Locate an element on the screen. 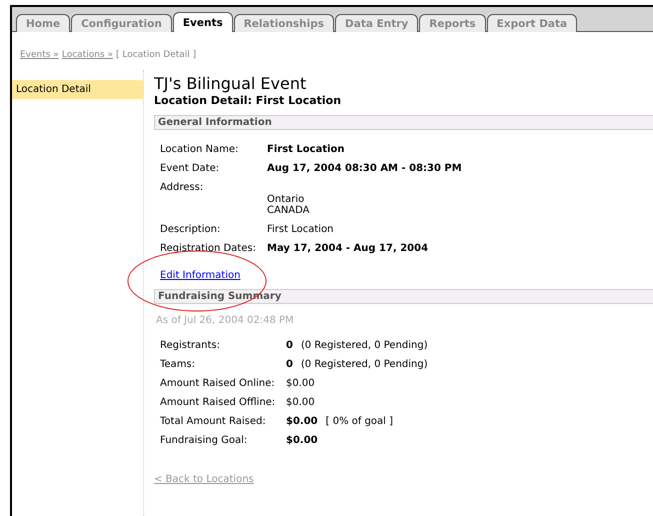  field-value: CANADA is located at coordinates (289, 210).